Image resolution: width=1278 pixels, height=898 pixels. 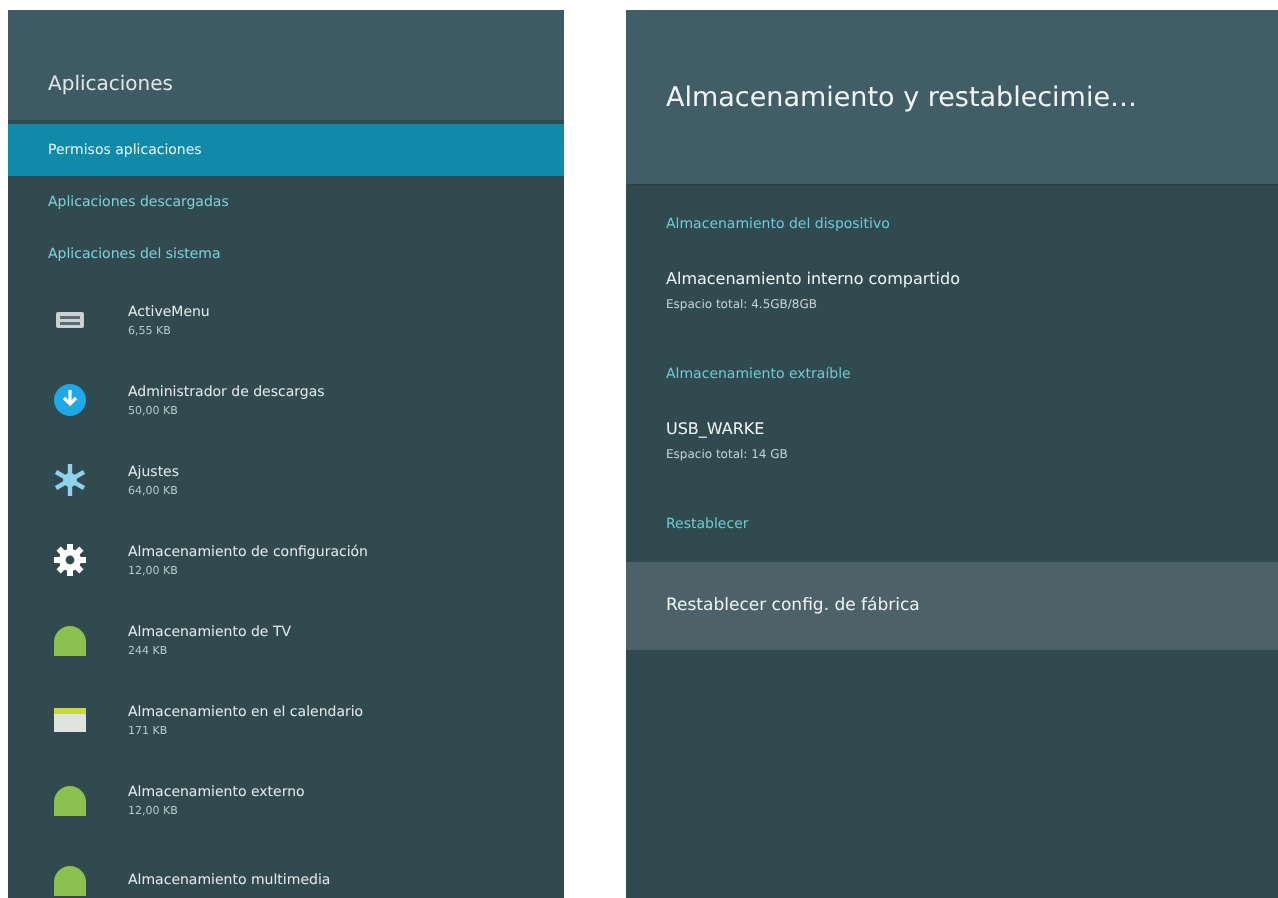 I want to click on snowflake-icon, so click(x=70, y=480).